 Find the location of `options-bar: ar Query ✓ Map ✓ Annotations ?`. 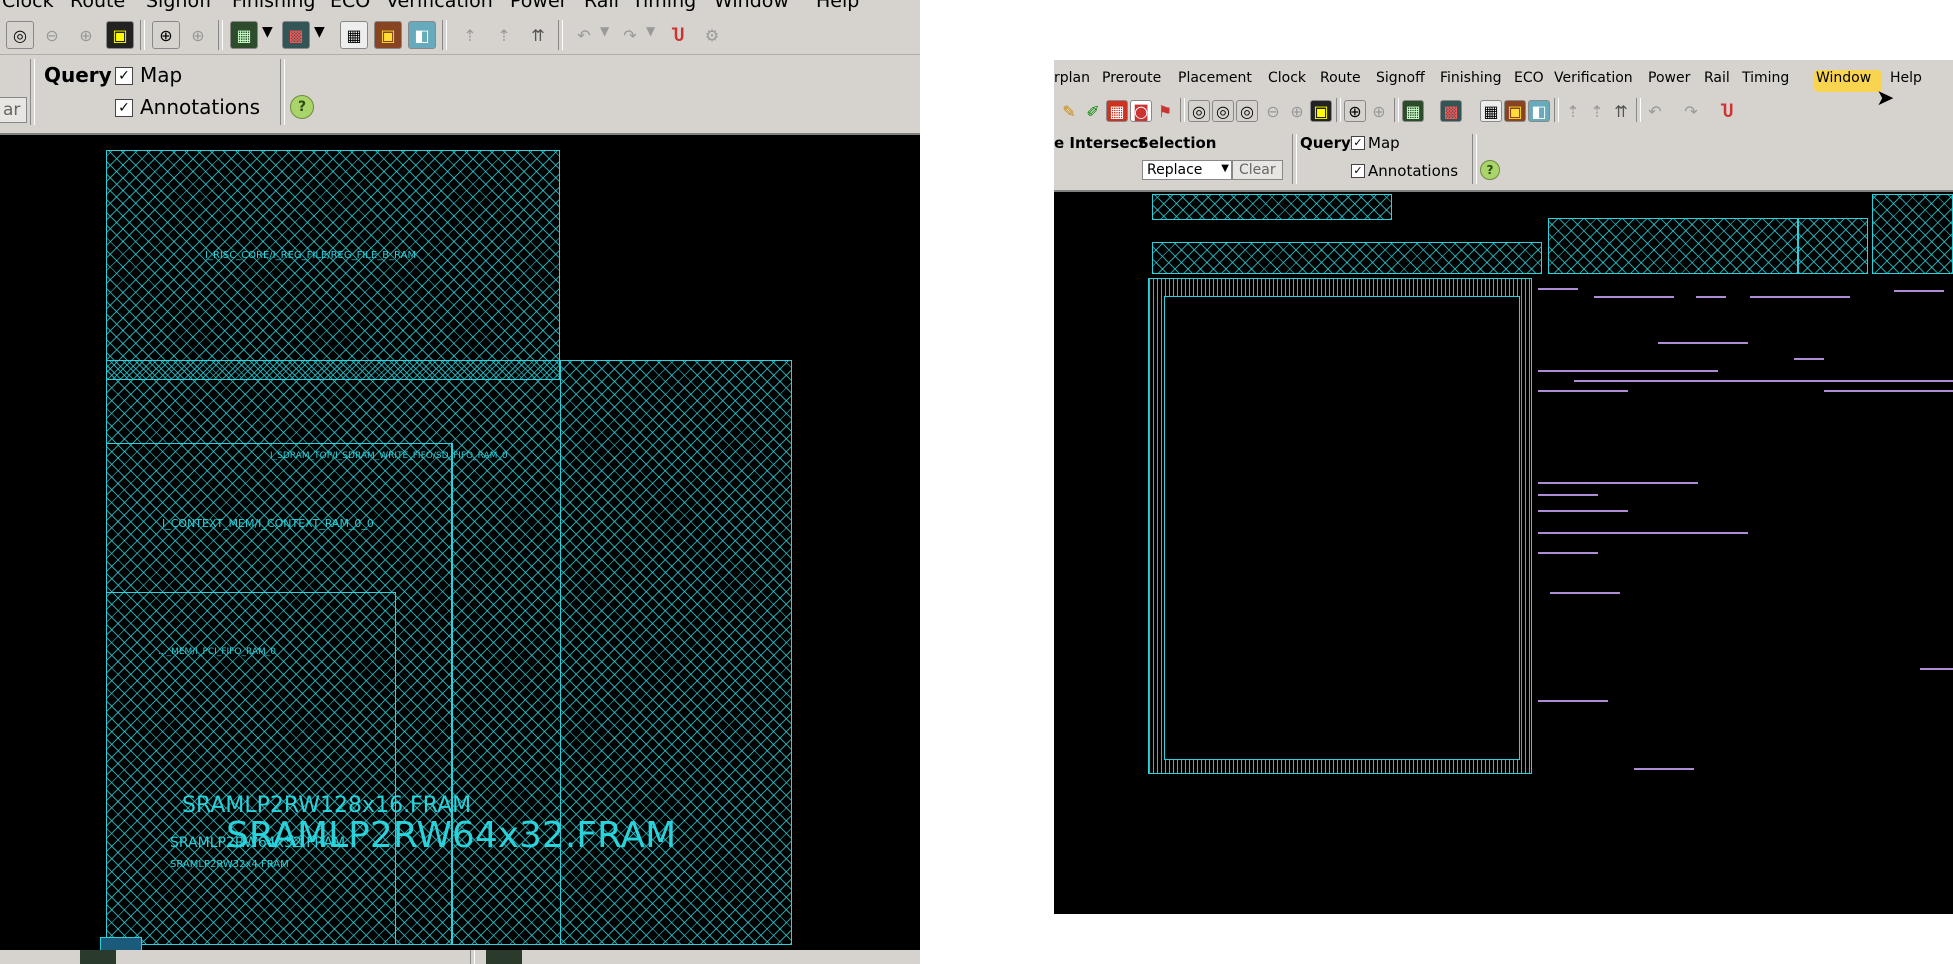

options-bar: ar Query ✓ Map ✓ Annotations ? is located at coordinates (460, 95).